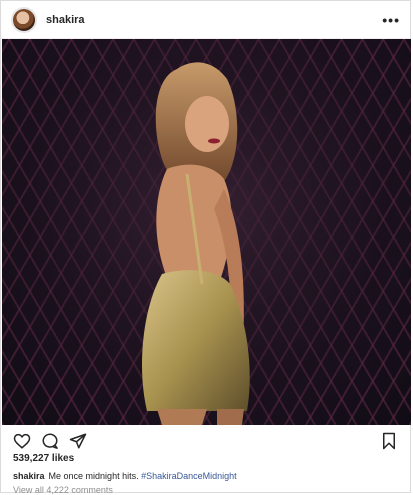 The image size is (413, 495). What do you see at coordinates (205, 20) in the screenshot?
I see `post-header: shakira •••` at bounding box center [205, 20].